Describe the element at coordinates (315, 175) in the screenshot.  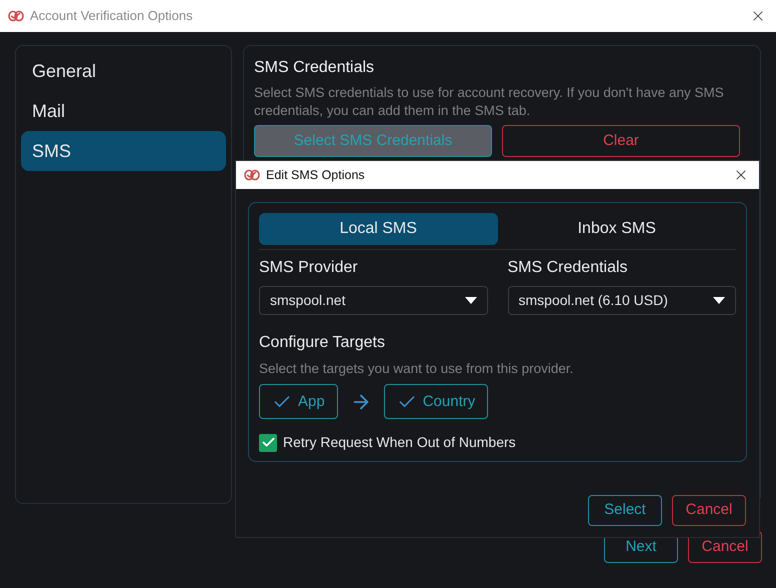
I see `dialog-title: Edit SMS Options` at that location.